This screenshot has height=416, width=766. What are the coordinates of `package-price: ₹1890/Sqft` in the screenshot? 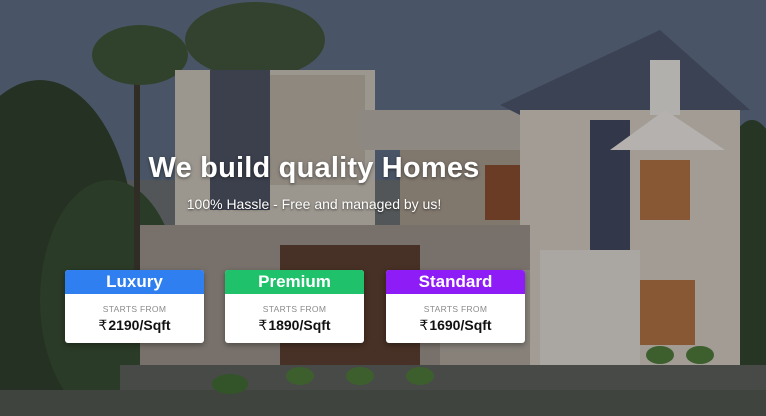 It's located at (294, 325).